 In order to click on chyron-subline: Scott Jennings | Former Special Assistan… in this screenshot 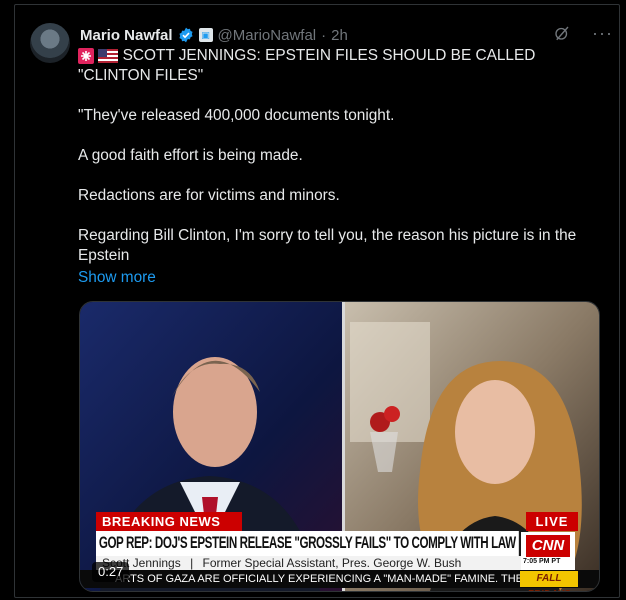, I will do `click(334, 563)`.